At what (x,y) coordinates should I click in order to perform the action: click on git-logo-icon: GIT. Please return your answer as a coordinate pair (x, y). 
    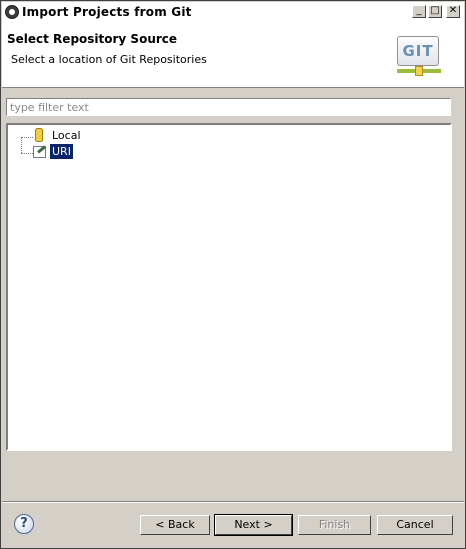
    Looking at the image, I should click on (420, 58).